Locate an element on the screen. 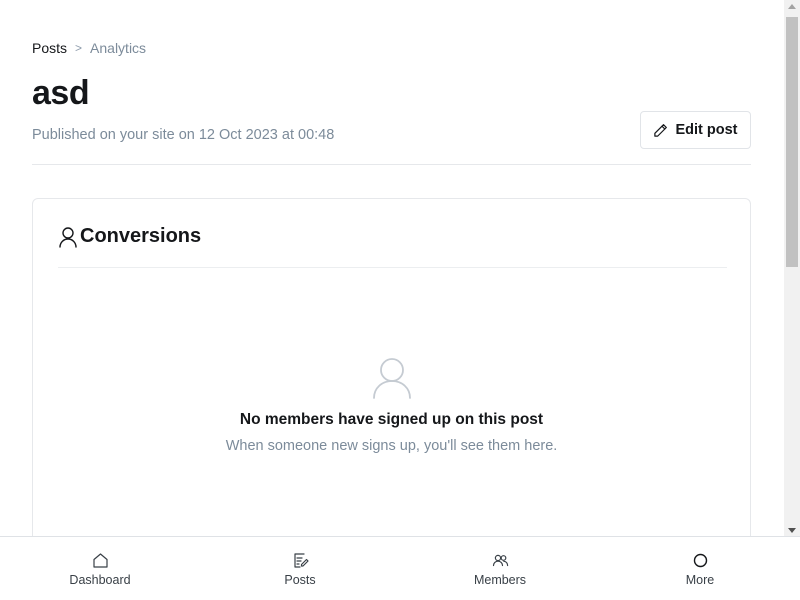 The height and width of the screenshot is (600, 800). user-icon is located at coordinates (68, 237).